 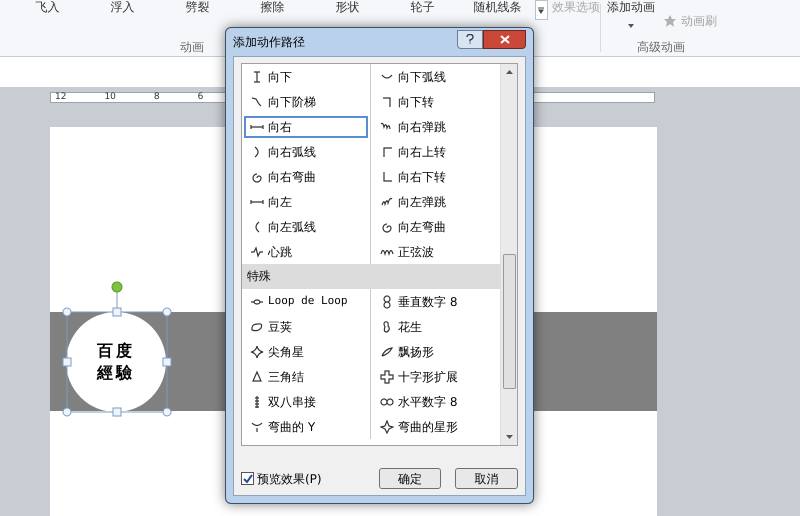 I want to click on path-option: 向左, so click(x=306, y=201).